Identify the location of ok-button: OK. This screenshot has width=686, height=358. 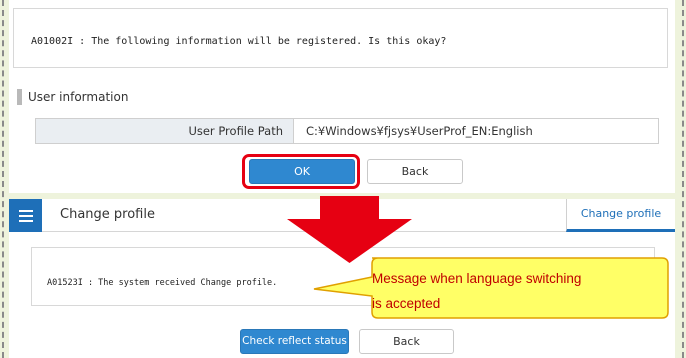
(302, 171).